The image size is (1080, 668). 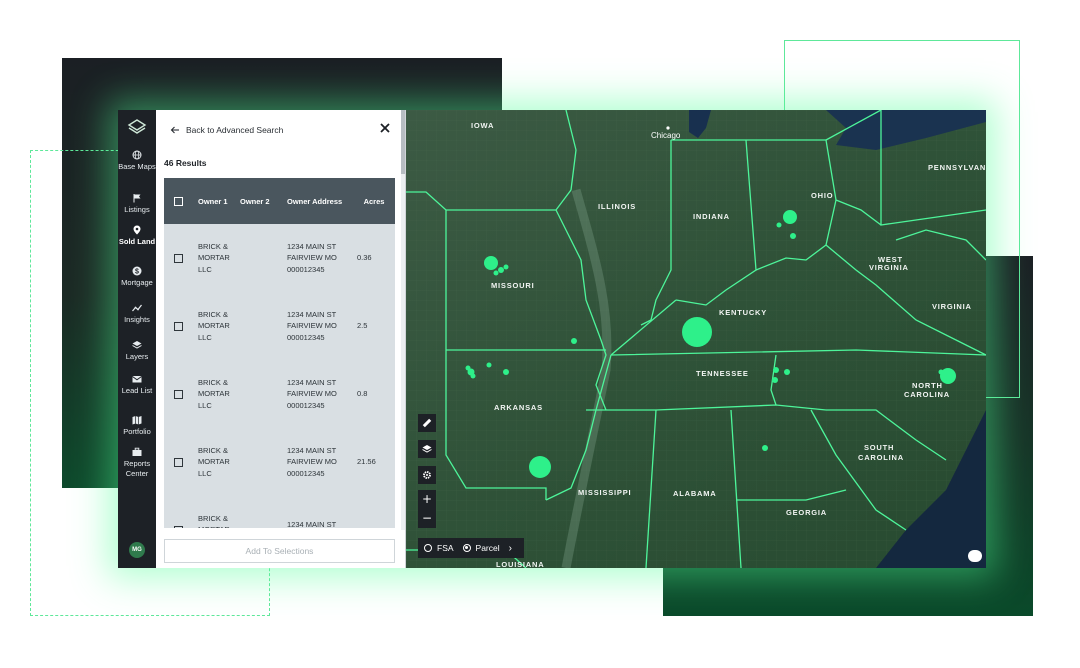 I want to click on close-icon, so click(x=385, y=128).